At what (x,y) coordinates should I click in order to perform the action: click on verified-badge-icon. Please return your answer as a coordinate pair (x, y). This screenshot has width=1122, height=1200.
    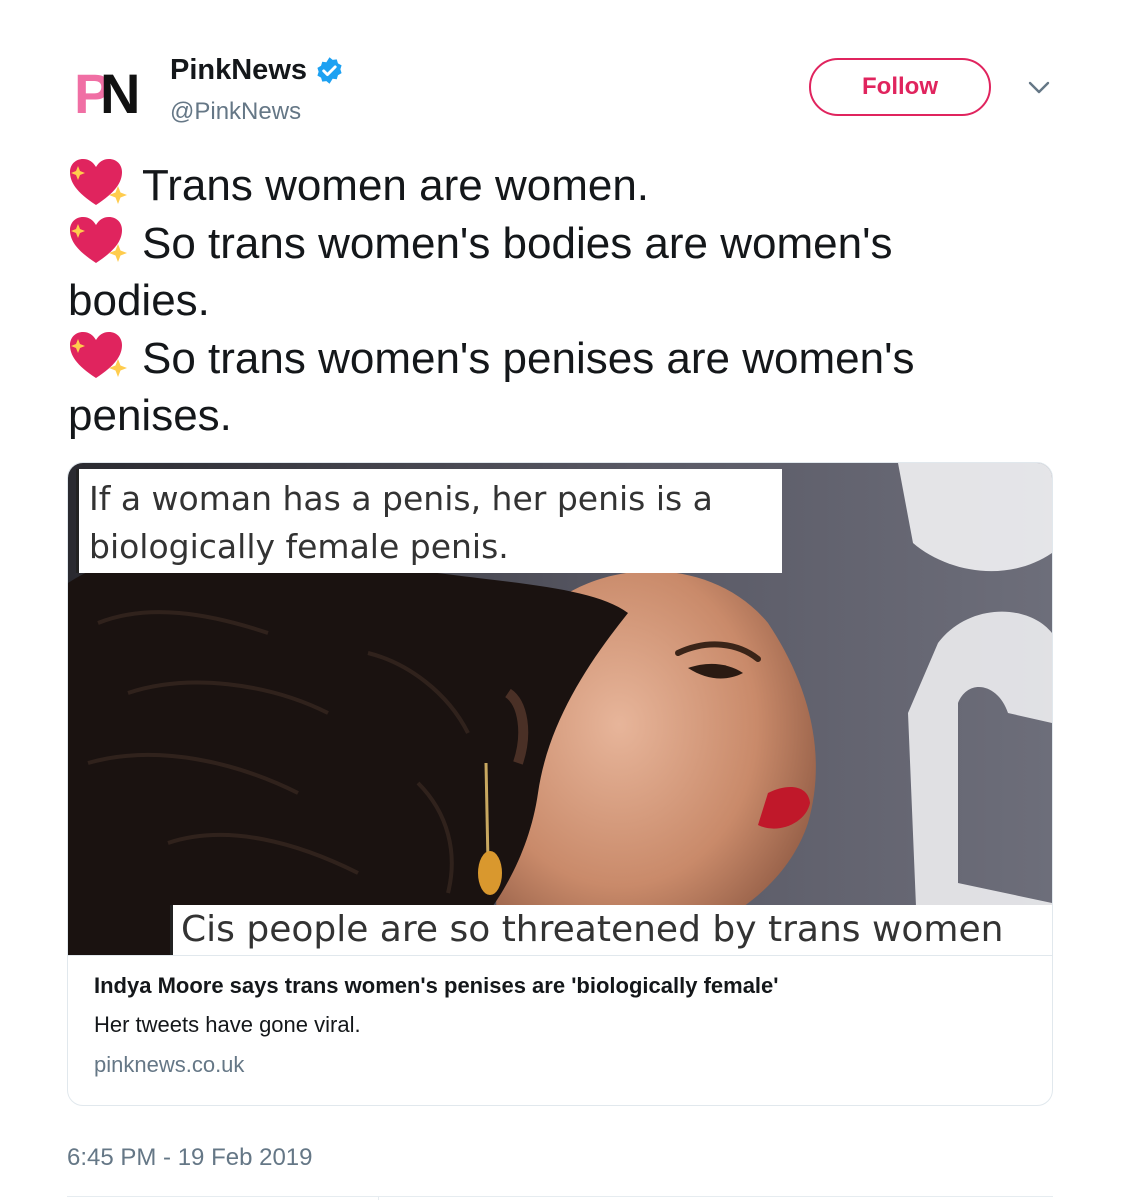
    Looking at the image, I should click on (329, 70).